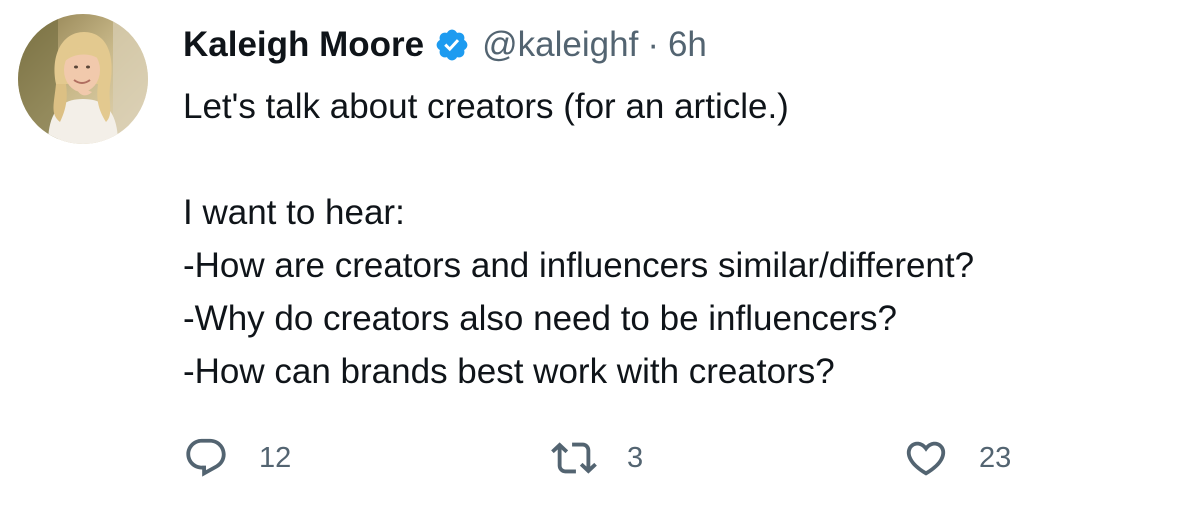  I want to click on reply-count: 12, so click(275, 457).